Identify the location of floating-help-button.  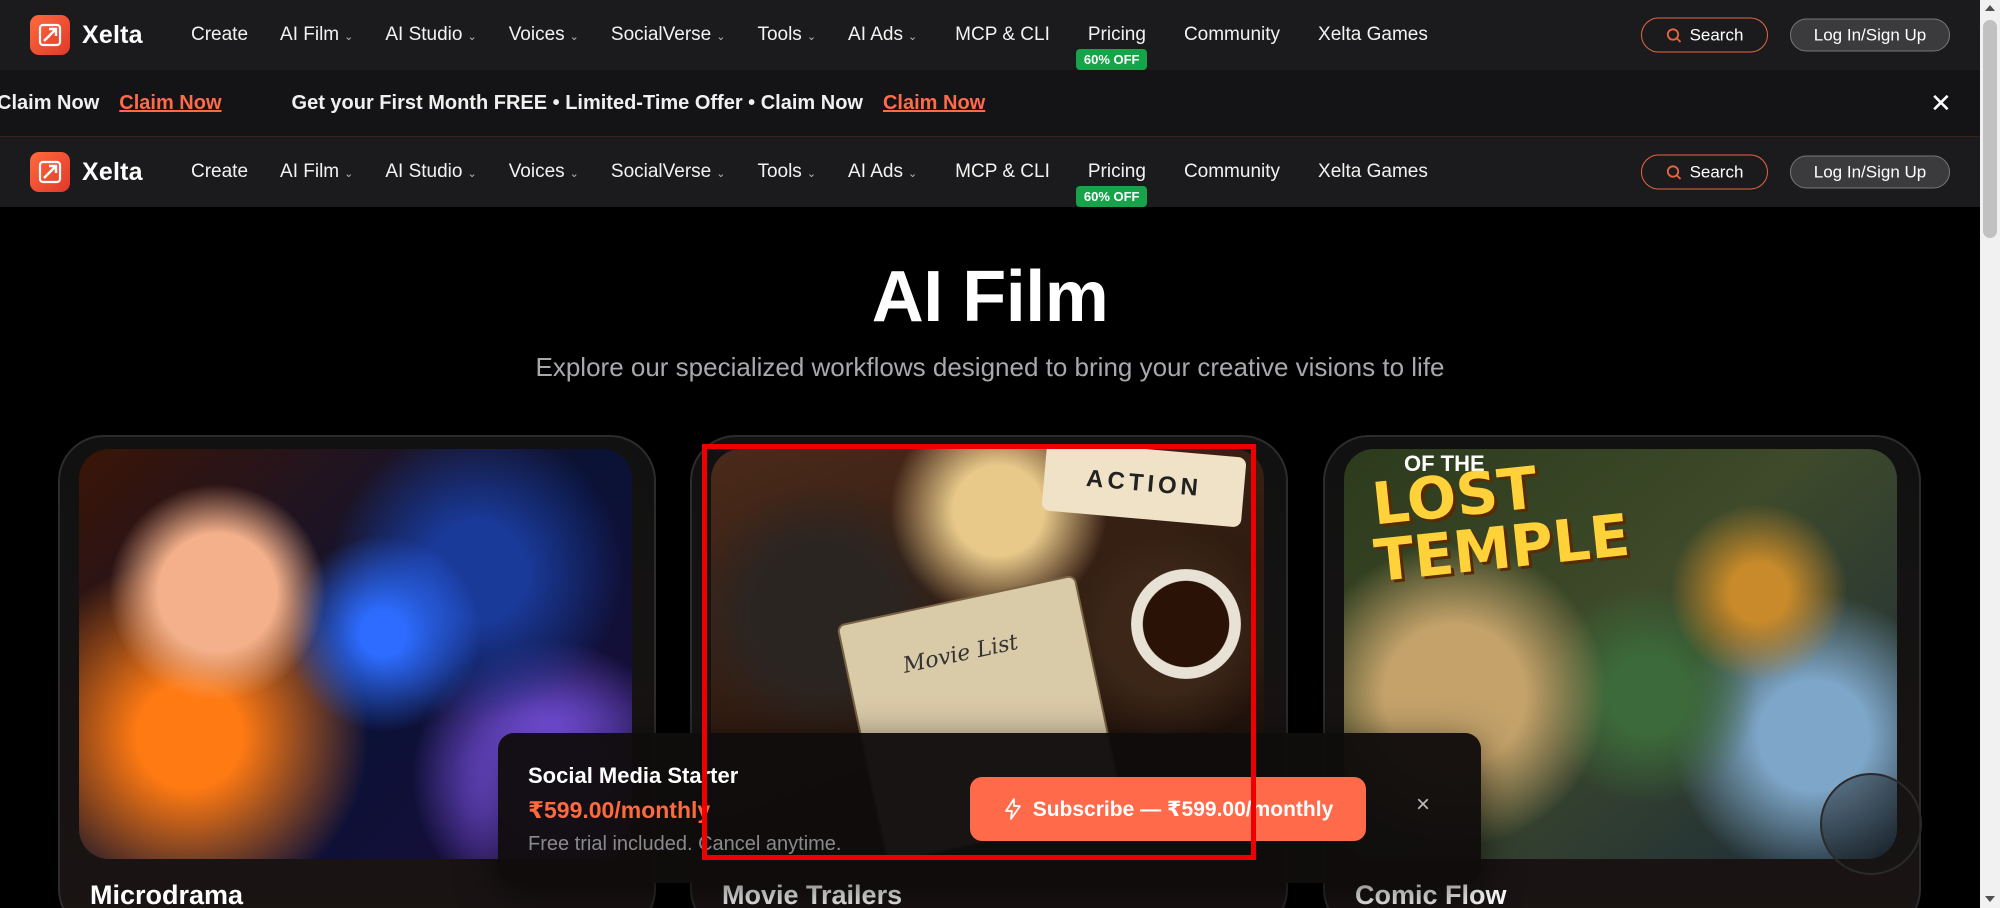
(1871, 824).